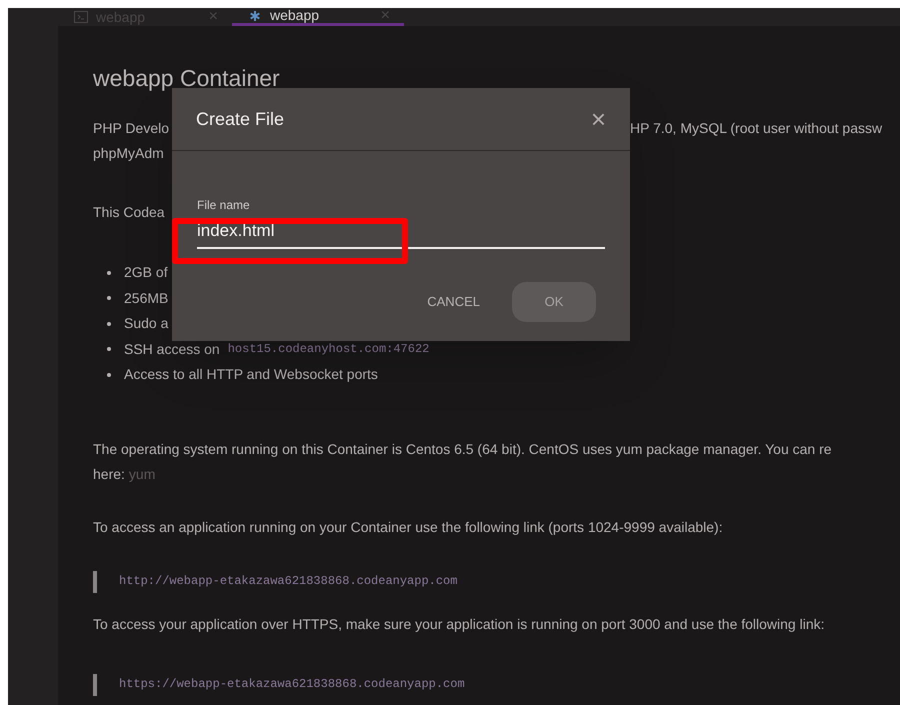 This screenshot has height=705, width=900. Describe the element at coordinates (554, 302) in the screenshot. I see `ok-button: OK` at that location.